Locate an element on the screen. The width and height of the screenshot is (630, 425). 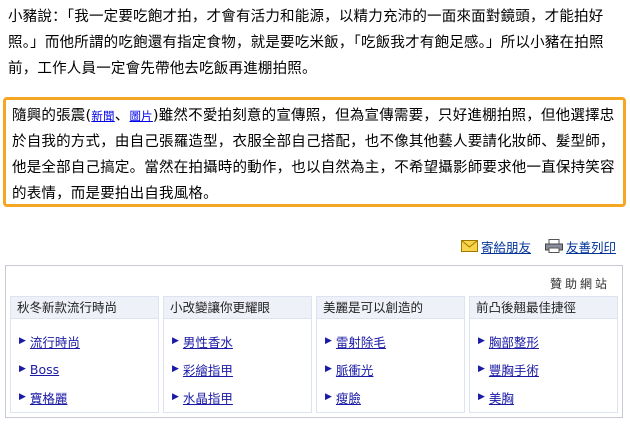
sponsor-item: ▶ Boss is located at coordinates (84, 369).